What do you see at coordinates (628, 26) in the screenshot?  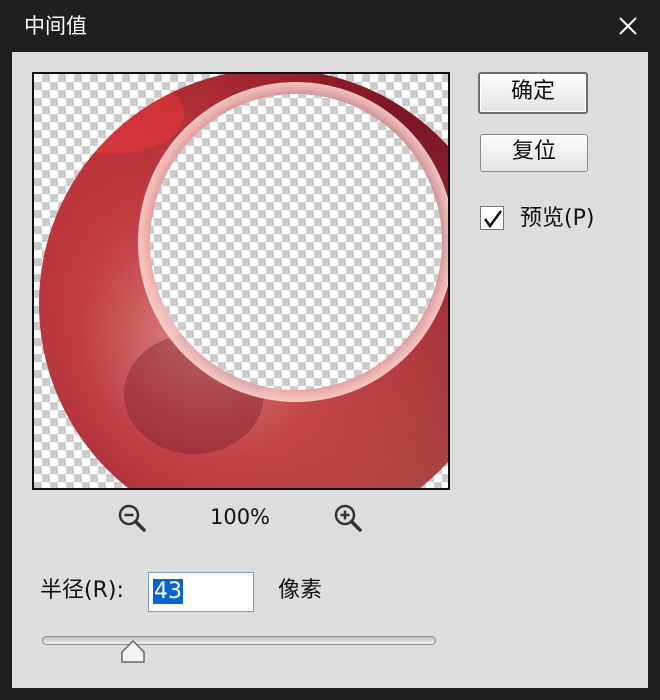 I see `close-icon` at bounding box center [628, 26].